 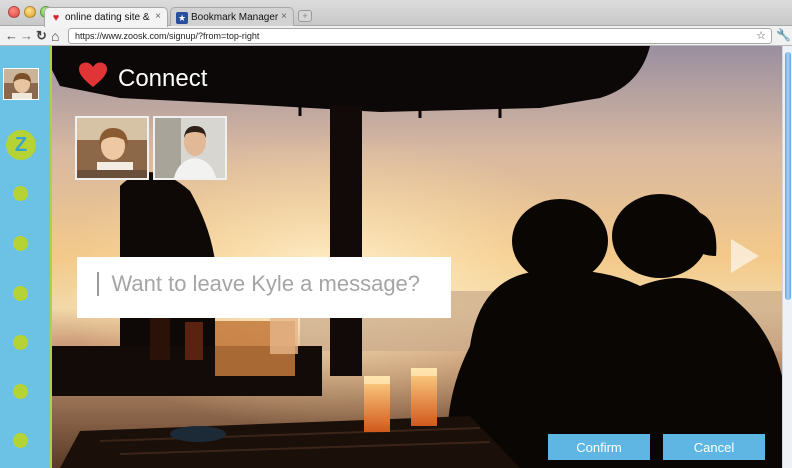 I want to click on vertical-scrollbar, so click(x=787, y=257).